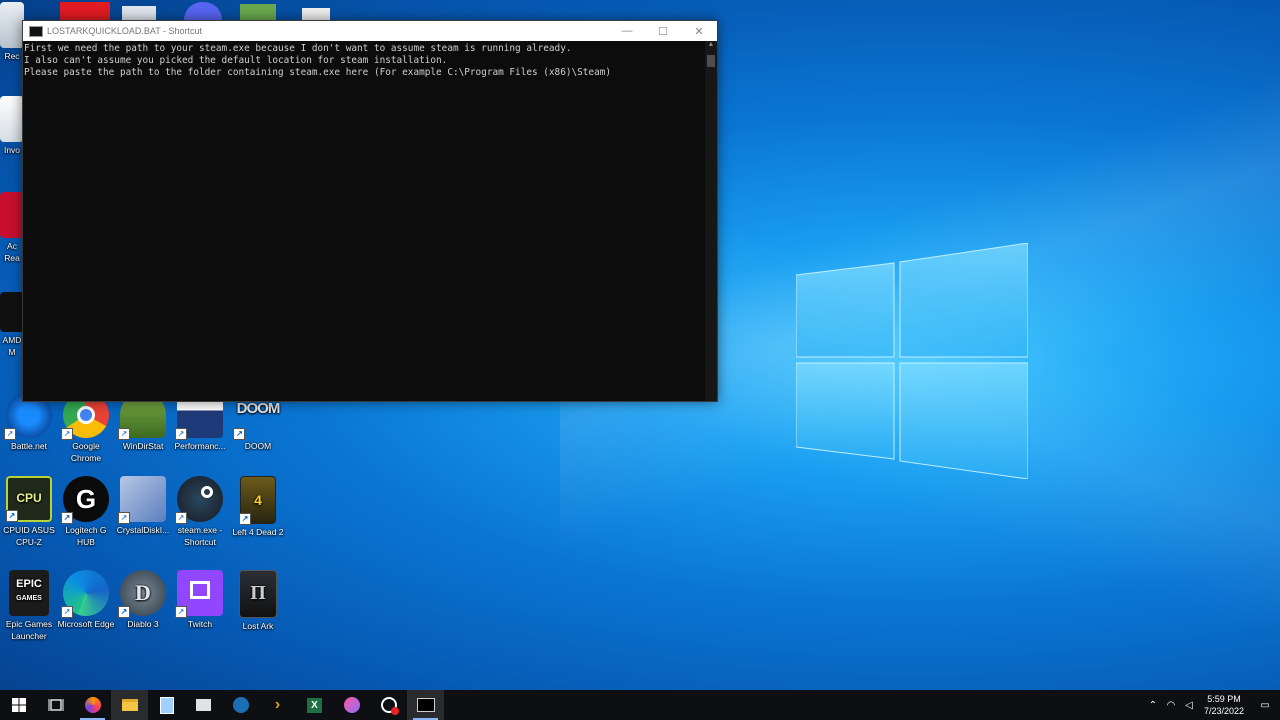 The height and width of the screenshot is (720, 1280). I want to click on start-icon, so click(18, 705).